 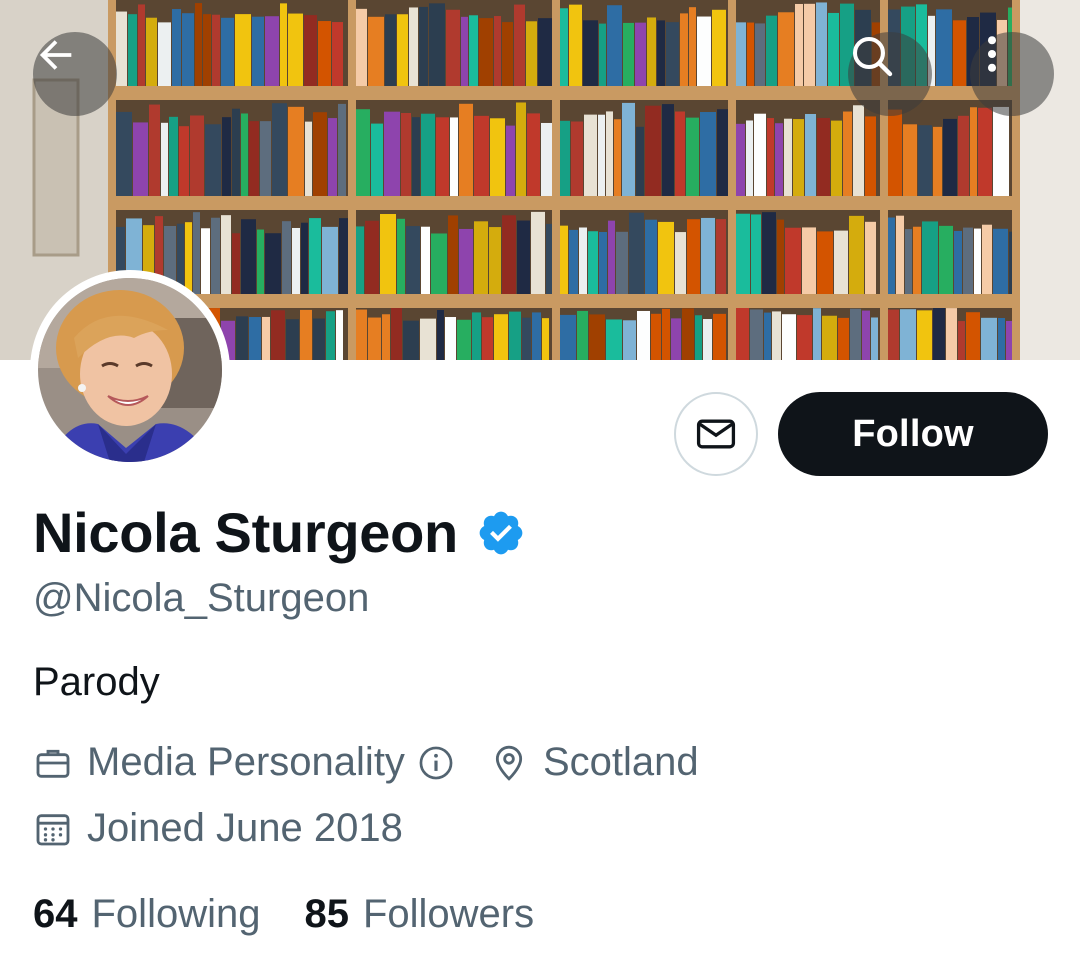 What do you see at coordinates (55, 914) in the screenshot?
I see `following-count: 64` at bounding box center [55, 914].